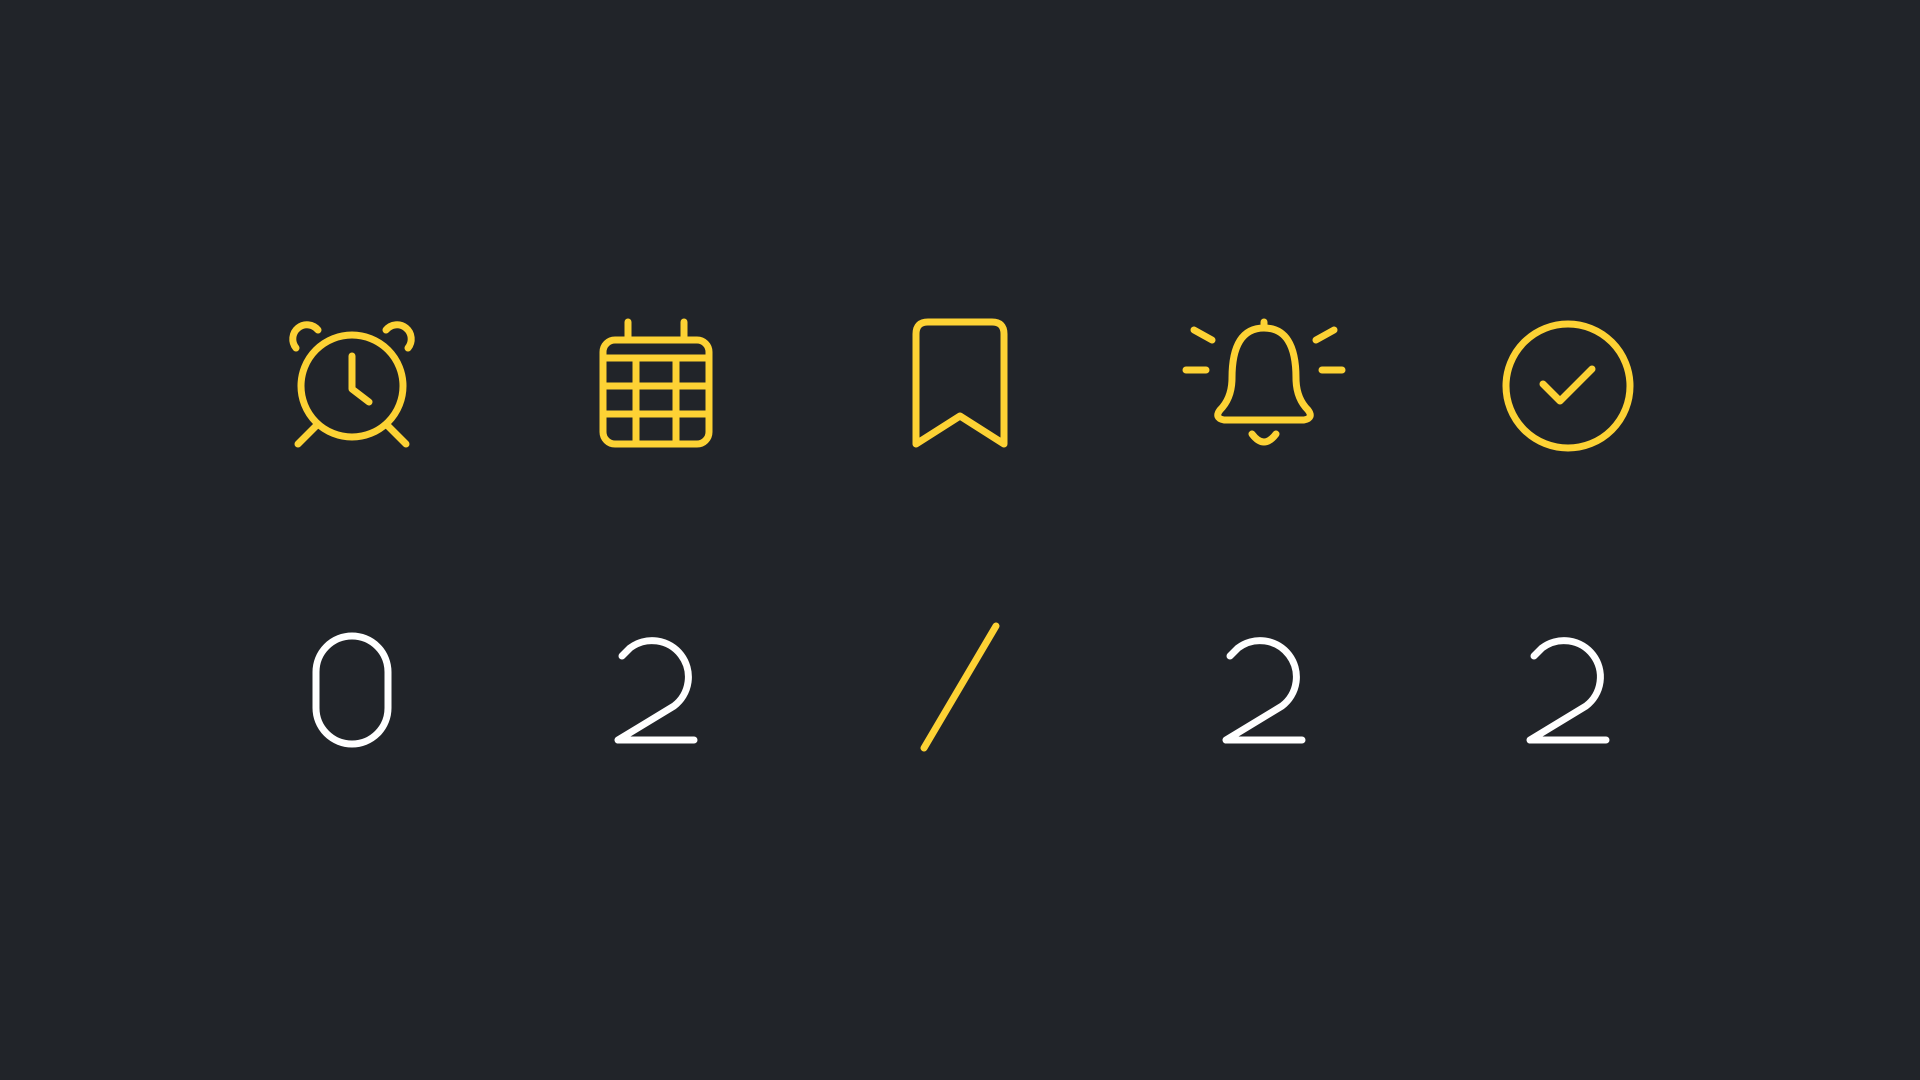 The height and width of the screenshot is (1080, 1920). I want to click on bookmark-icon, so click(960, 386).